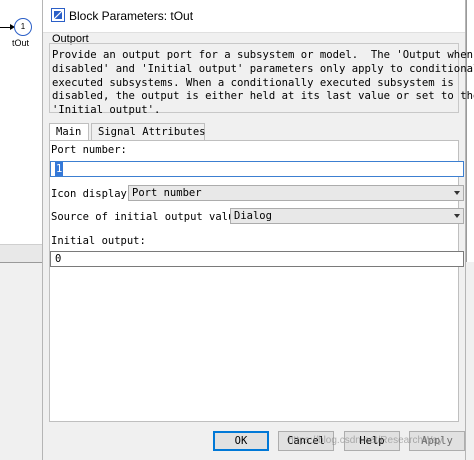 The width and height of the screenshot is (474, 460). What do you see at coordinates (257, 169) in the screenshot?
I see `port-number-field: 1` at bounding box center [257, 169].